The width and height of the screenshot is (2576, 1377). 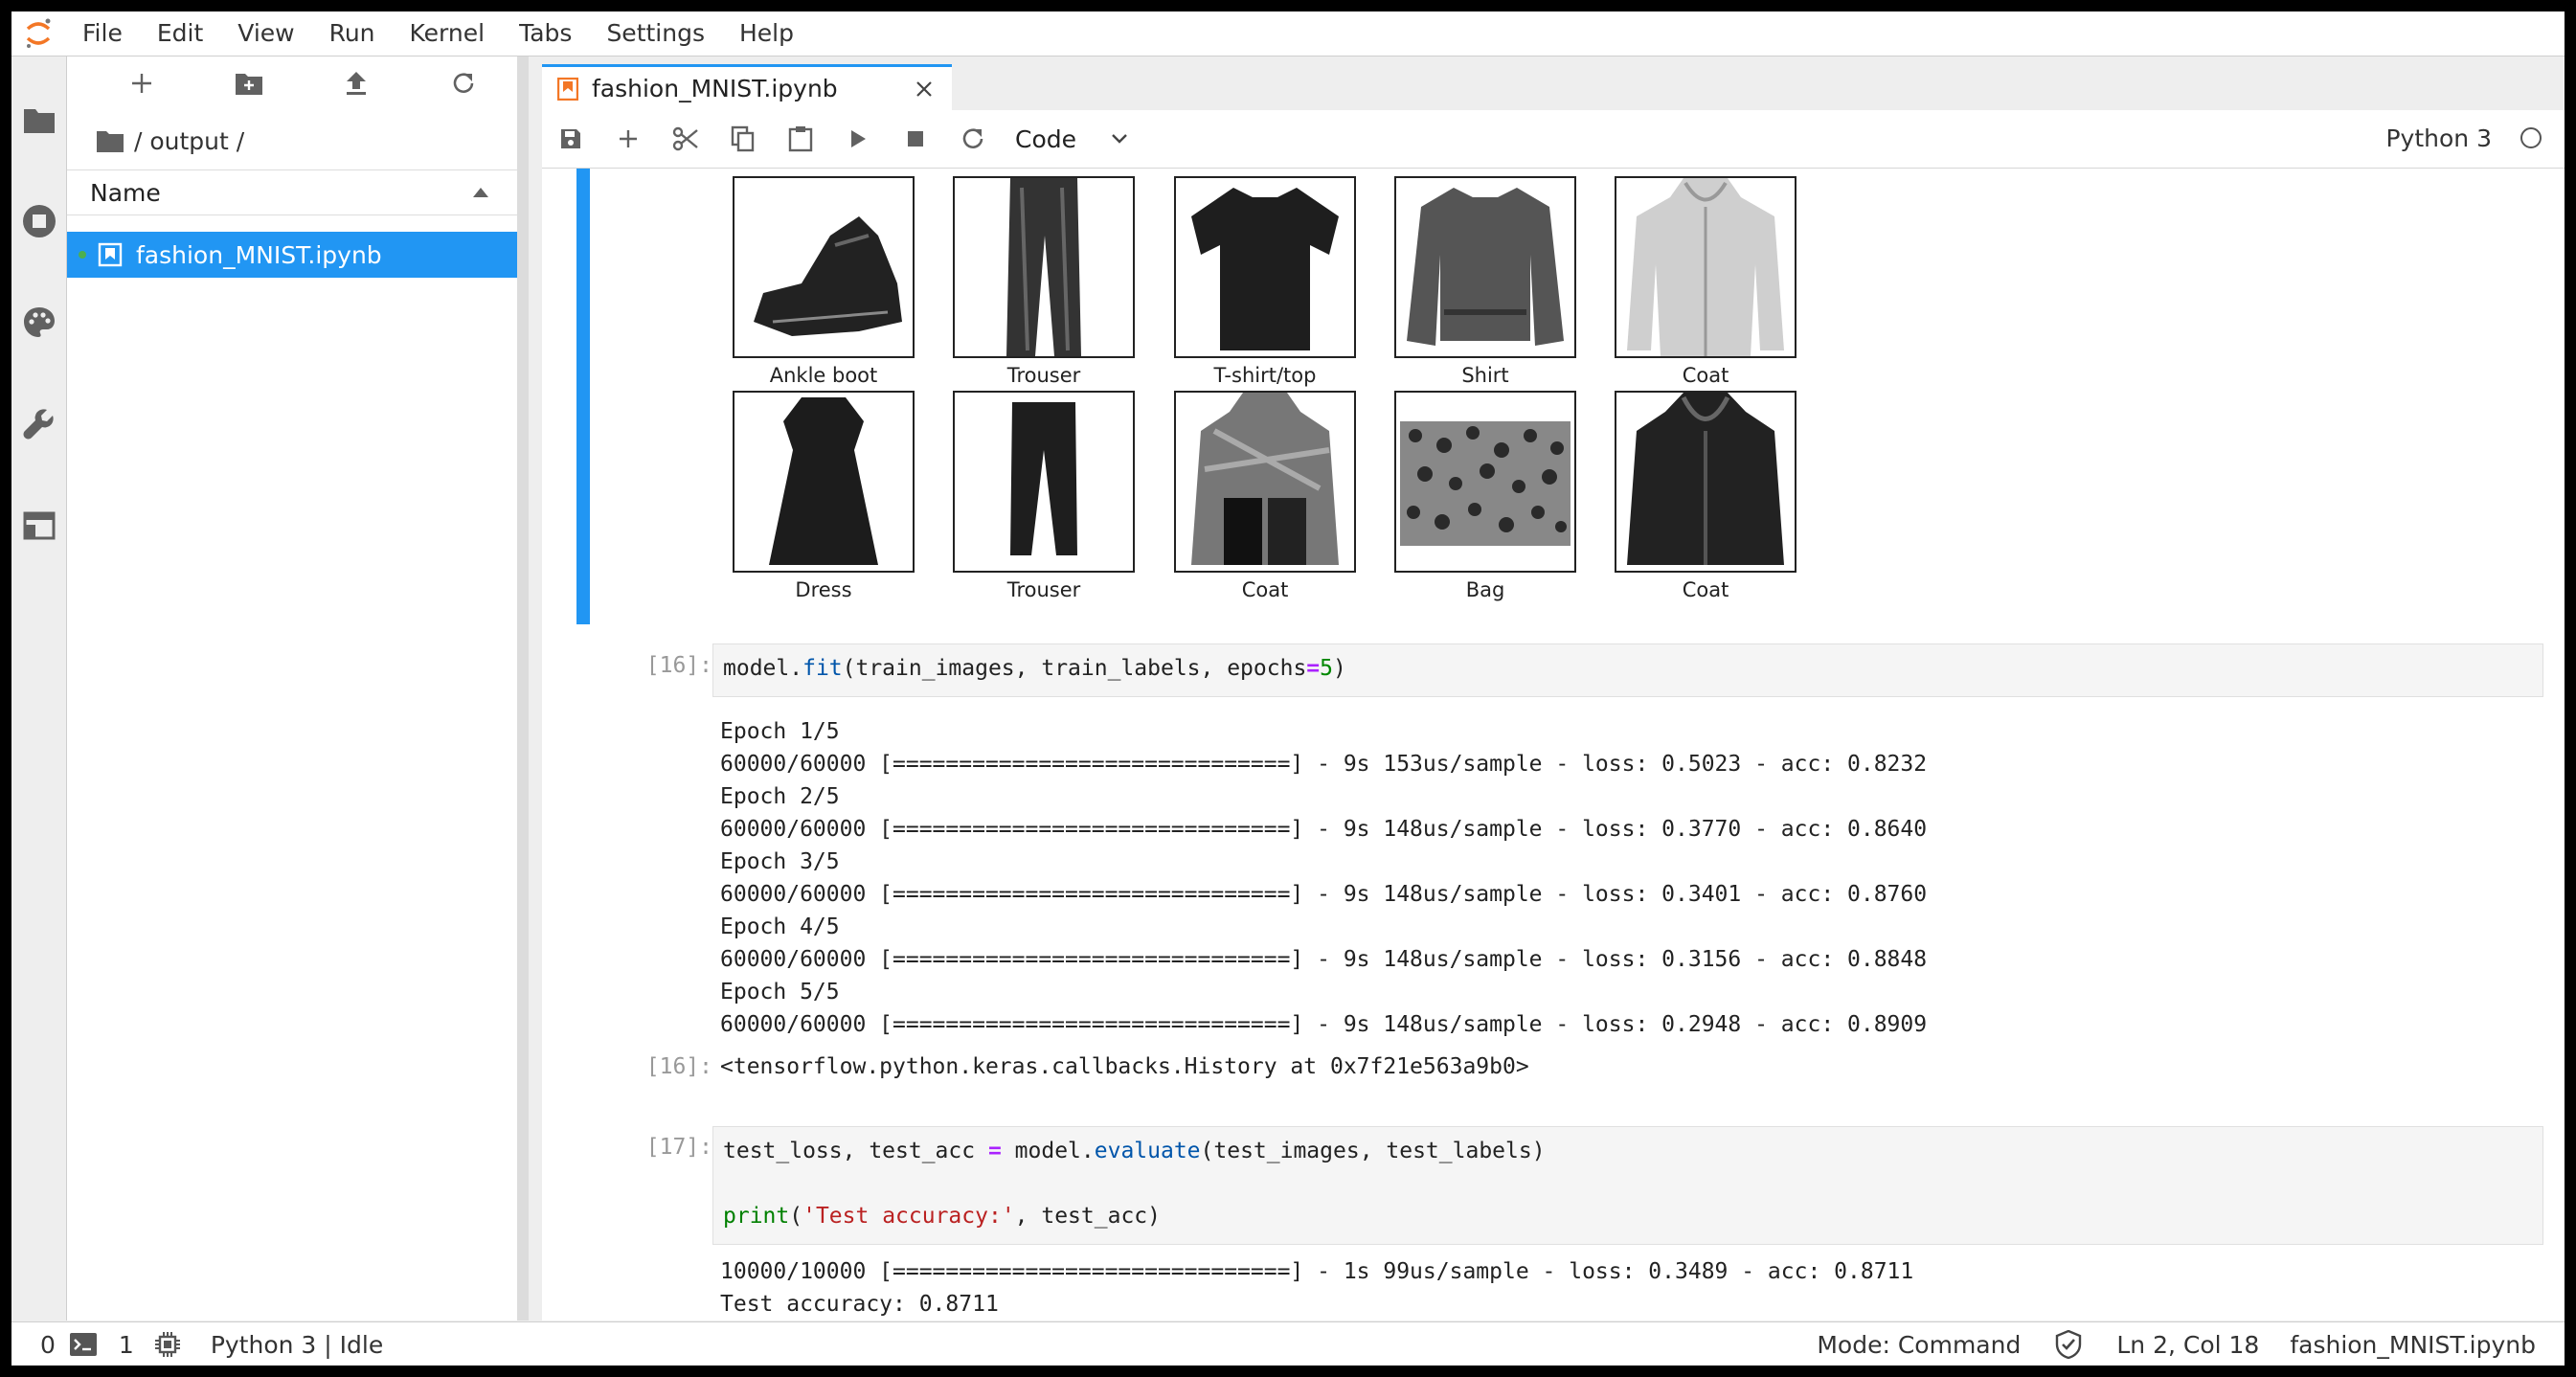 What do you see at coordinates (126, 1345) in the screenshot?
I see `kernel-count: 1` at bounding box center [126, 1345].